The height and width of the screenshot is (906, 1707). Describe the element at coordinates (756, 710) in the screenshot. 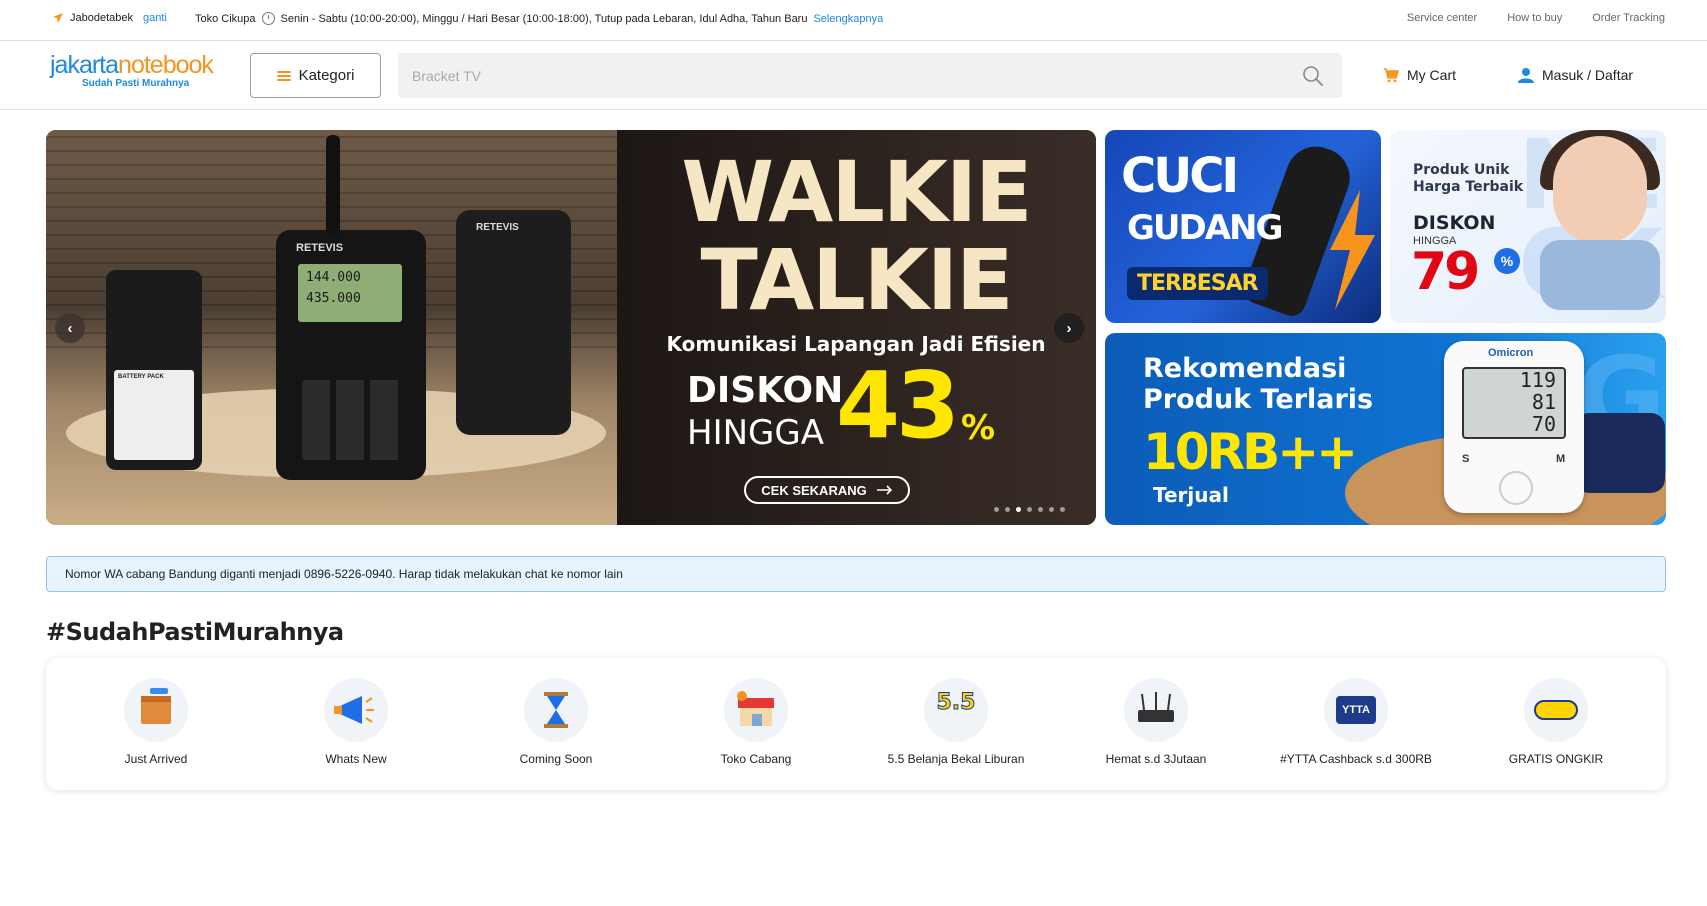

I see `store-icon` at that location.